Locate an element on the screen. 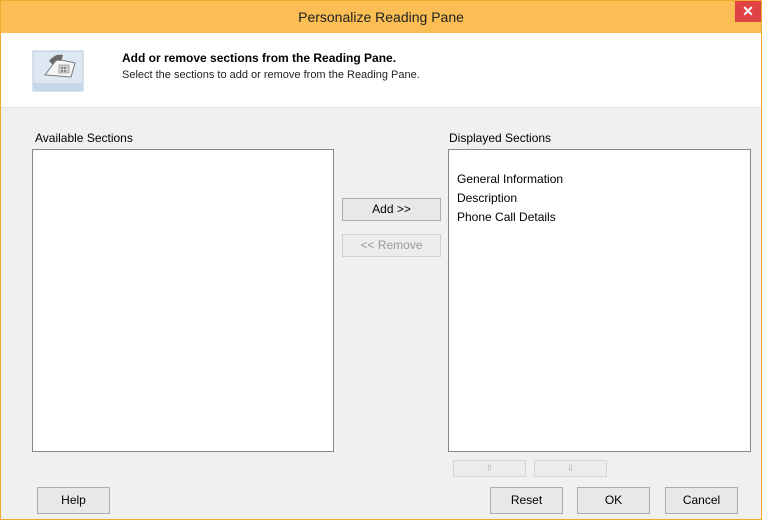 Image resolution: width=762 pixels, height=520 pixels. ok-button: OK is located at coordinates (613, 500).